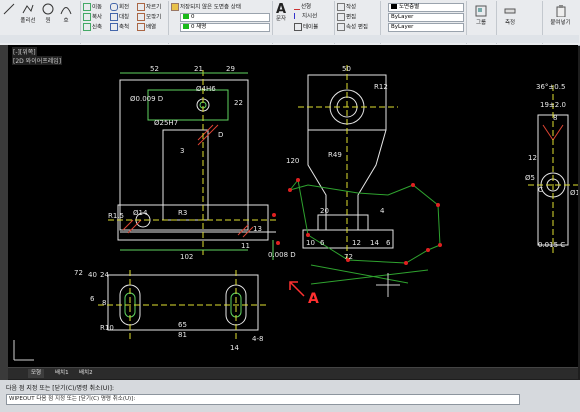 The image size is (580, 412). Describe the element at coordinates (540, 190) in the screenshot. I see `datum-c: C` at that location.